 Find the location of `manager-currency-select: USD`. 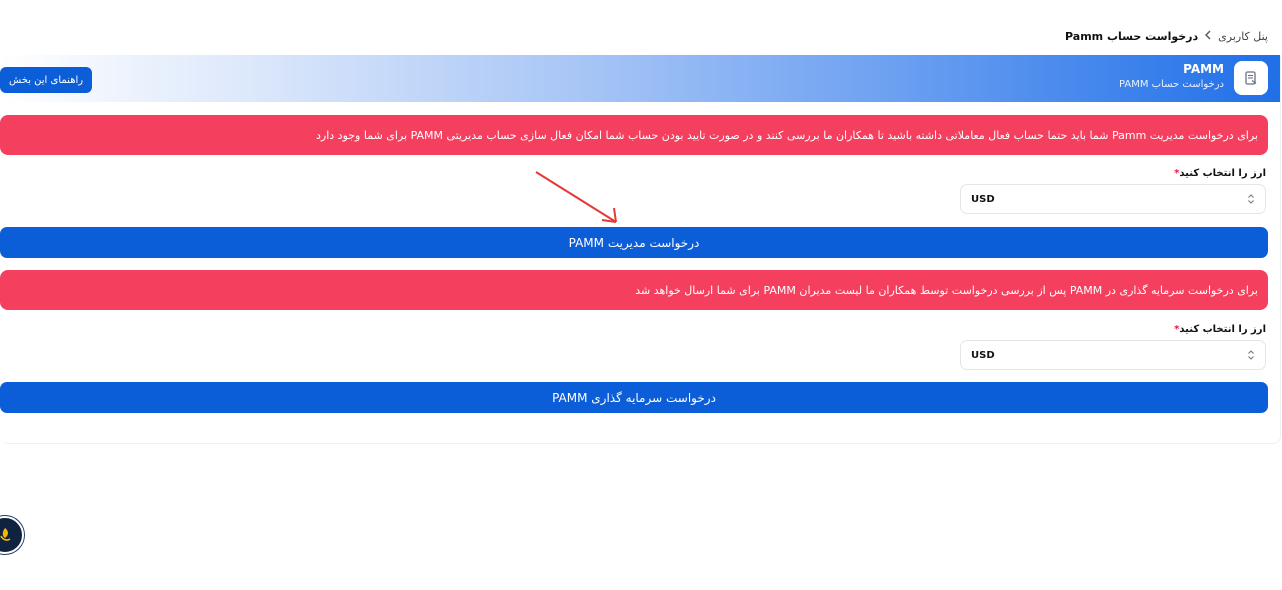

manager-currency-select: USD is located at coordinates (1113, 199).